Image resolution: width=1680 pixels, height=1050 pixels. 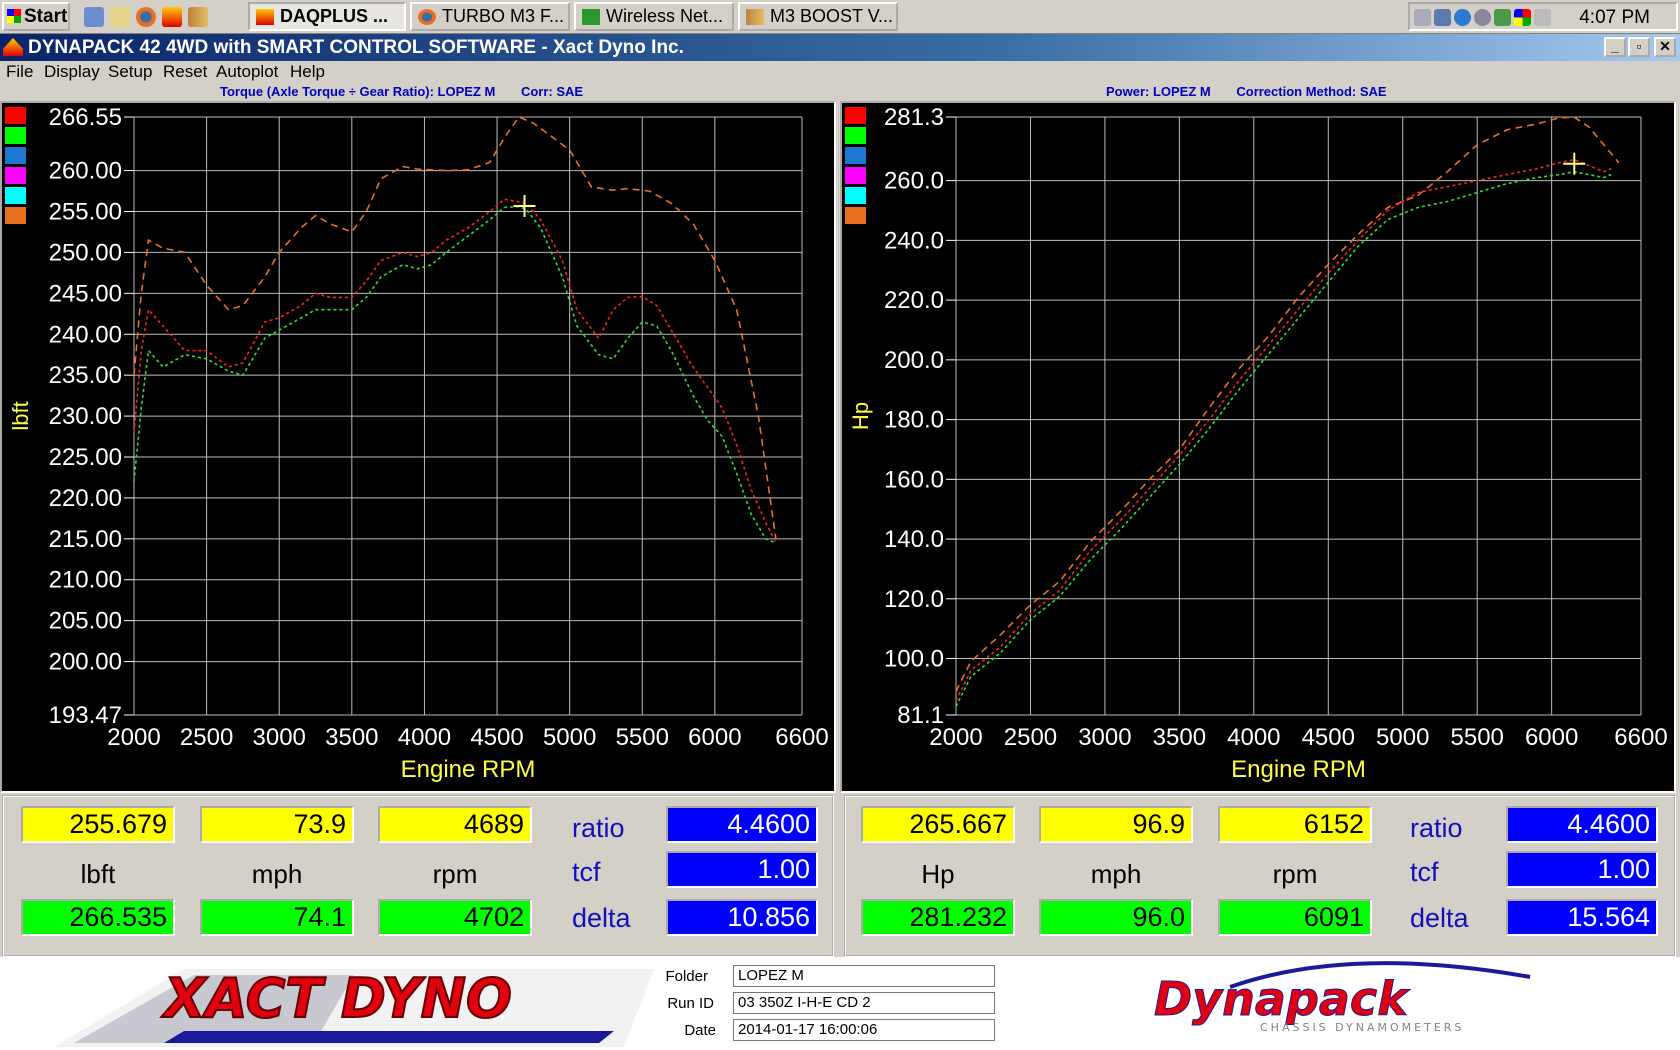 What do you see at coordinates (1639, 47) in the screenshot?
I see `maximize-button: ▫` at bounding box center [1639, 47].